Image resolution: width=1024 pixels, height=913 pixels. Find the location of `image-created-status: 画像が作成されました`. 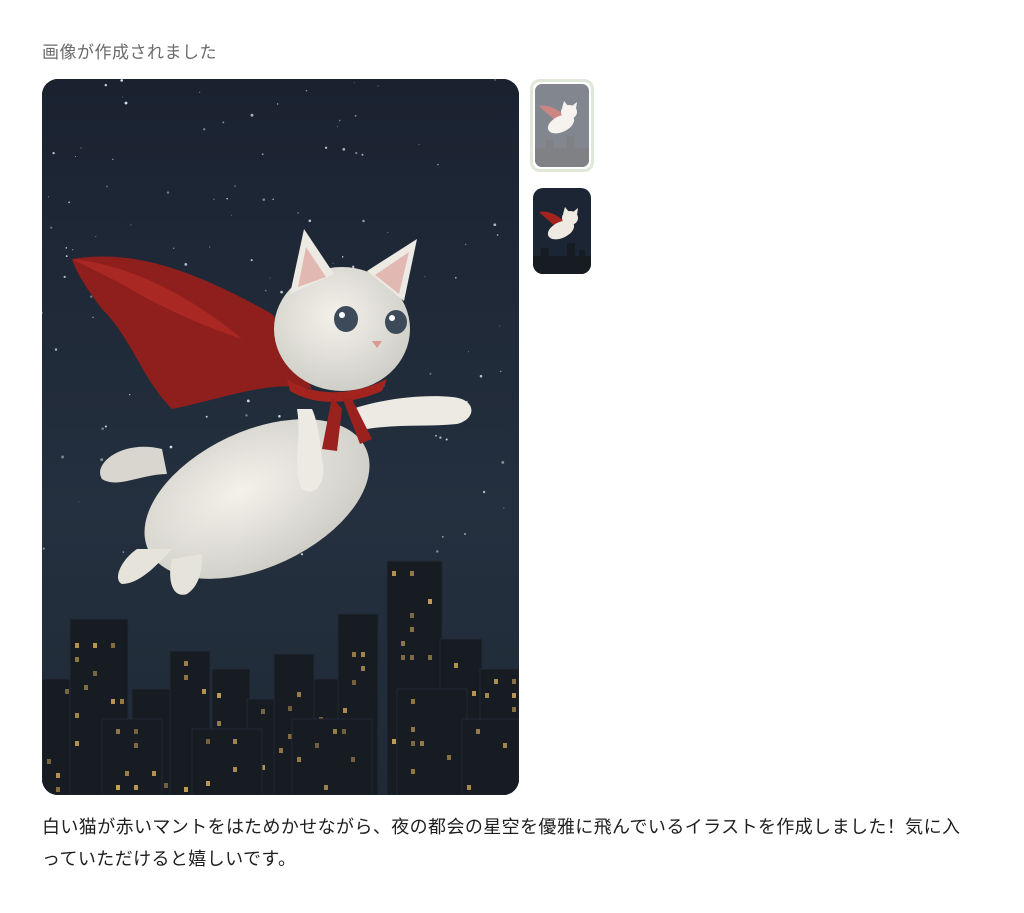

image-created-status: 画像が作成されました is located at coordinates (129, 53).